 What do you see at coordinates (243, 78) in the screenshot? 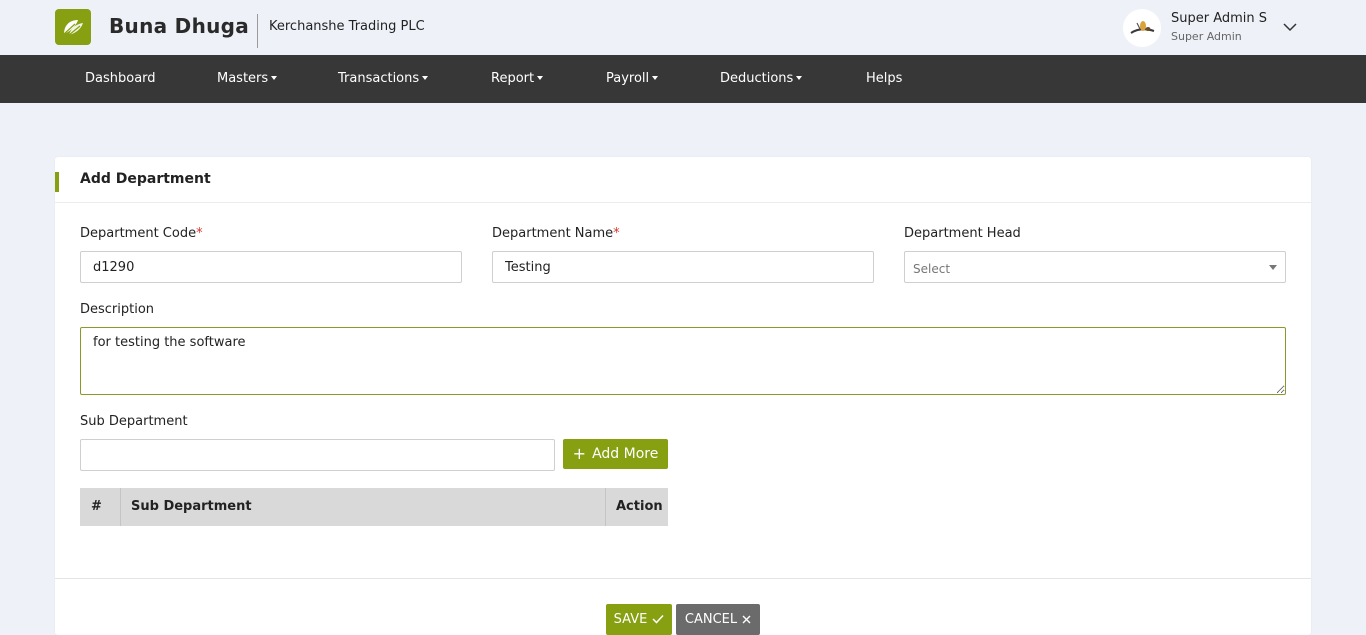
I see `nav-label: Masters` at bounding box center [243, 78].